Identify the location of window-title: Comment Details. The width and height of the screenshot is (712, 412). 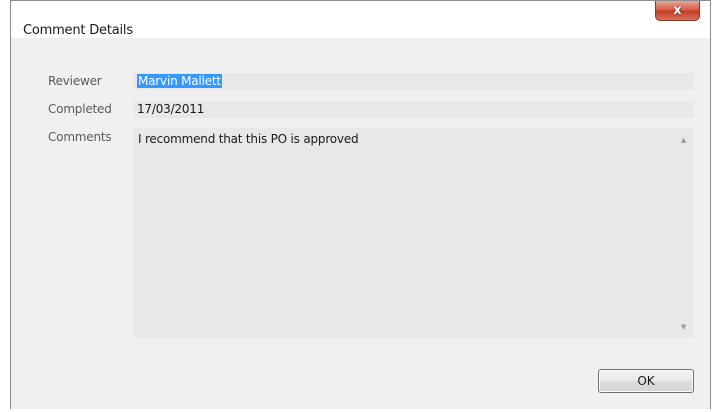
(78, 30).